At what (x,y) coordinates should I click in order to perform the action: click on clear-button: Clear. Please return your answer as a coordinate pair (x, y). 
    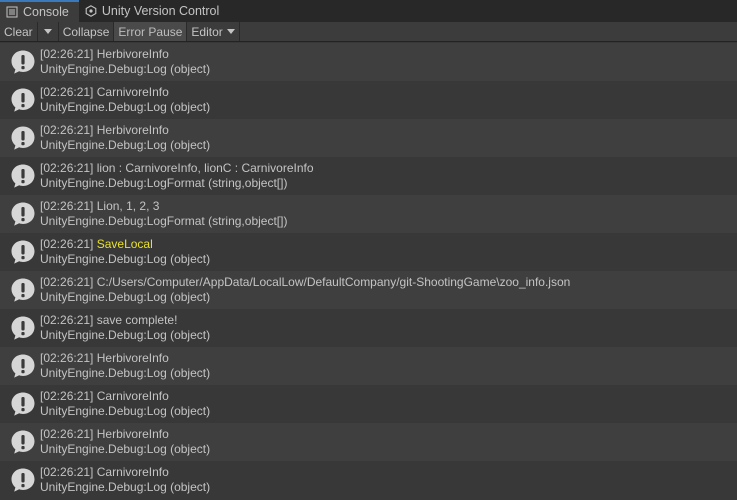
    Looking at the image, I should click on (19, 31).